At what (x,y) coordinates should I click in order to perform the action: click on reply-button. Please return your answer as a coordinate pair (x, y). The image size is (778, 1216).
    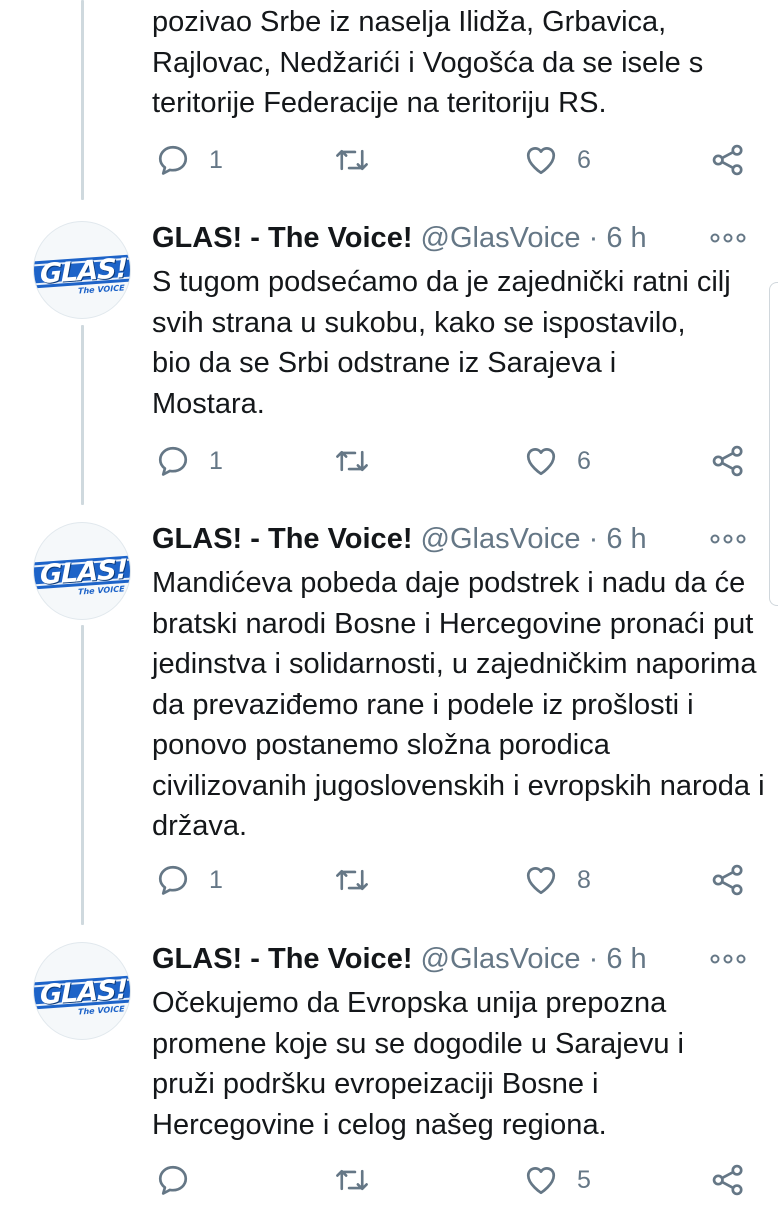
    Looking at the image, I should click on (182, 1180).